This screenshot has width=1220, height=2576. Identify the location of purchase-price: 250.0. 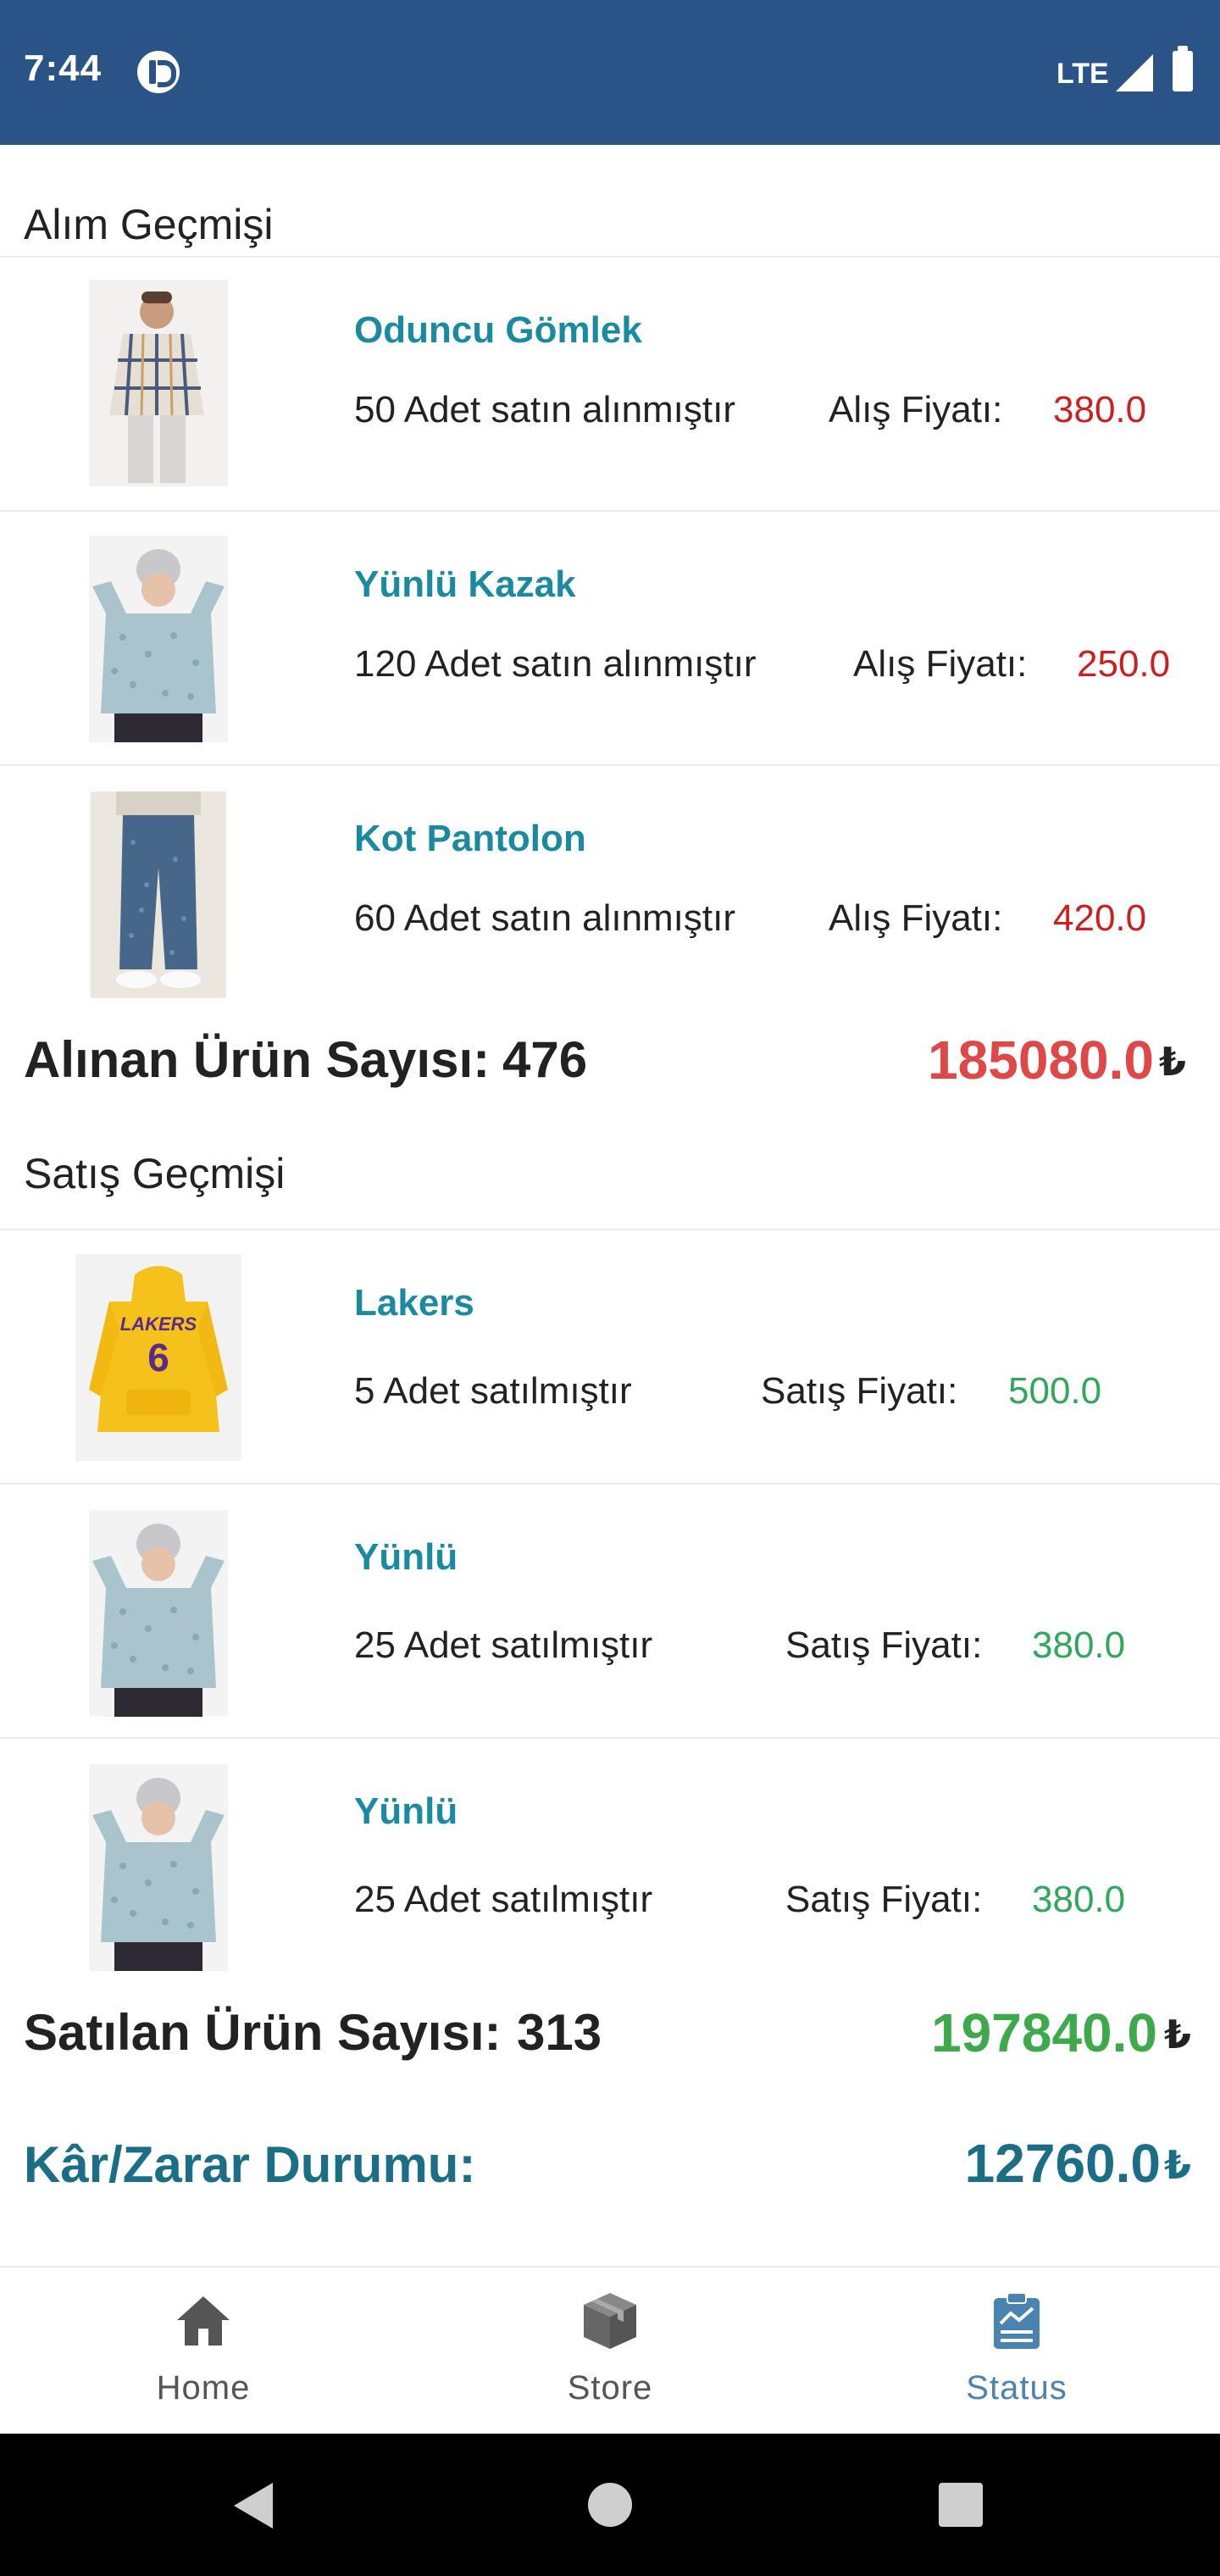
(1124, 664).